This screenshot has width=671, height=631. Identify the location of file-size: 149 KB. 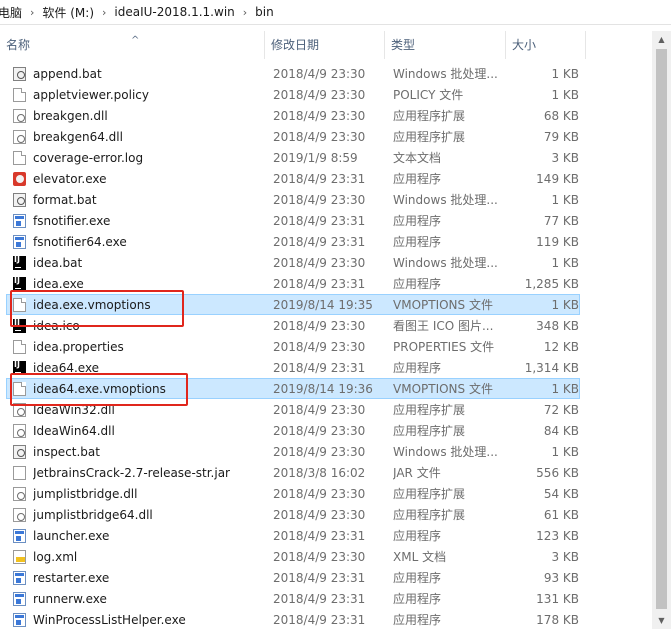
(557, 179).